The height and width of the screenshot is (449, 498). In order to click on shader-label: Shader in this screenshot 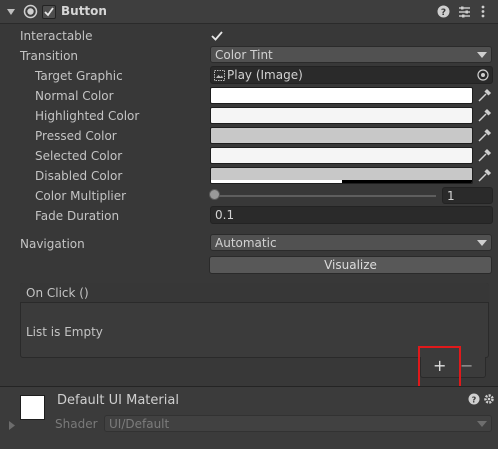, I will do `click(76, 424)`.